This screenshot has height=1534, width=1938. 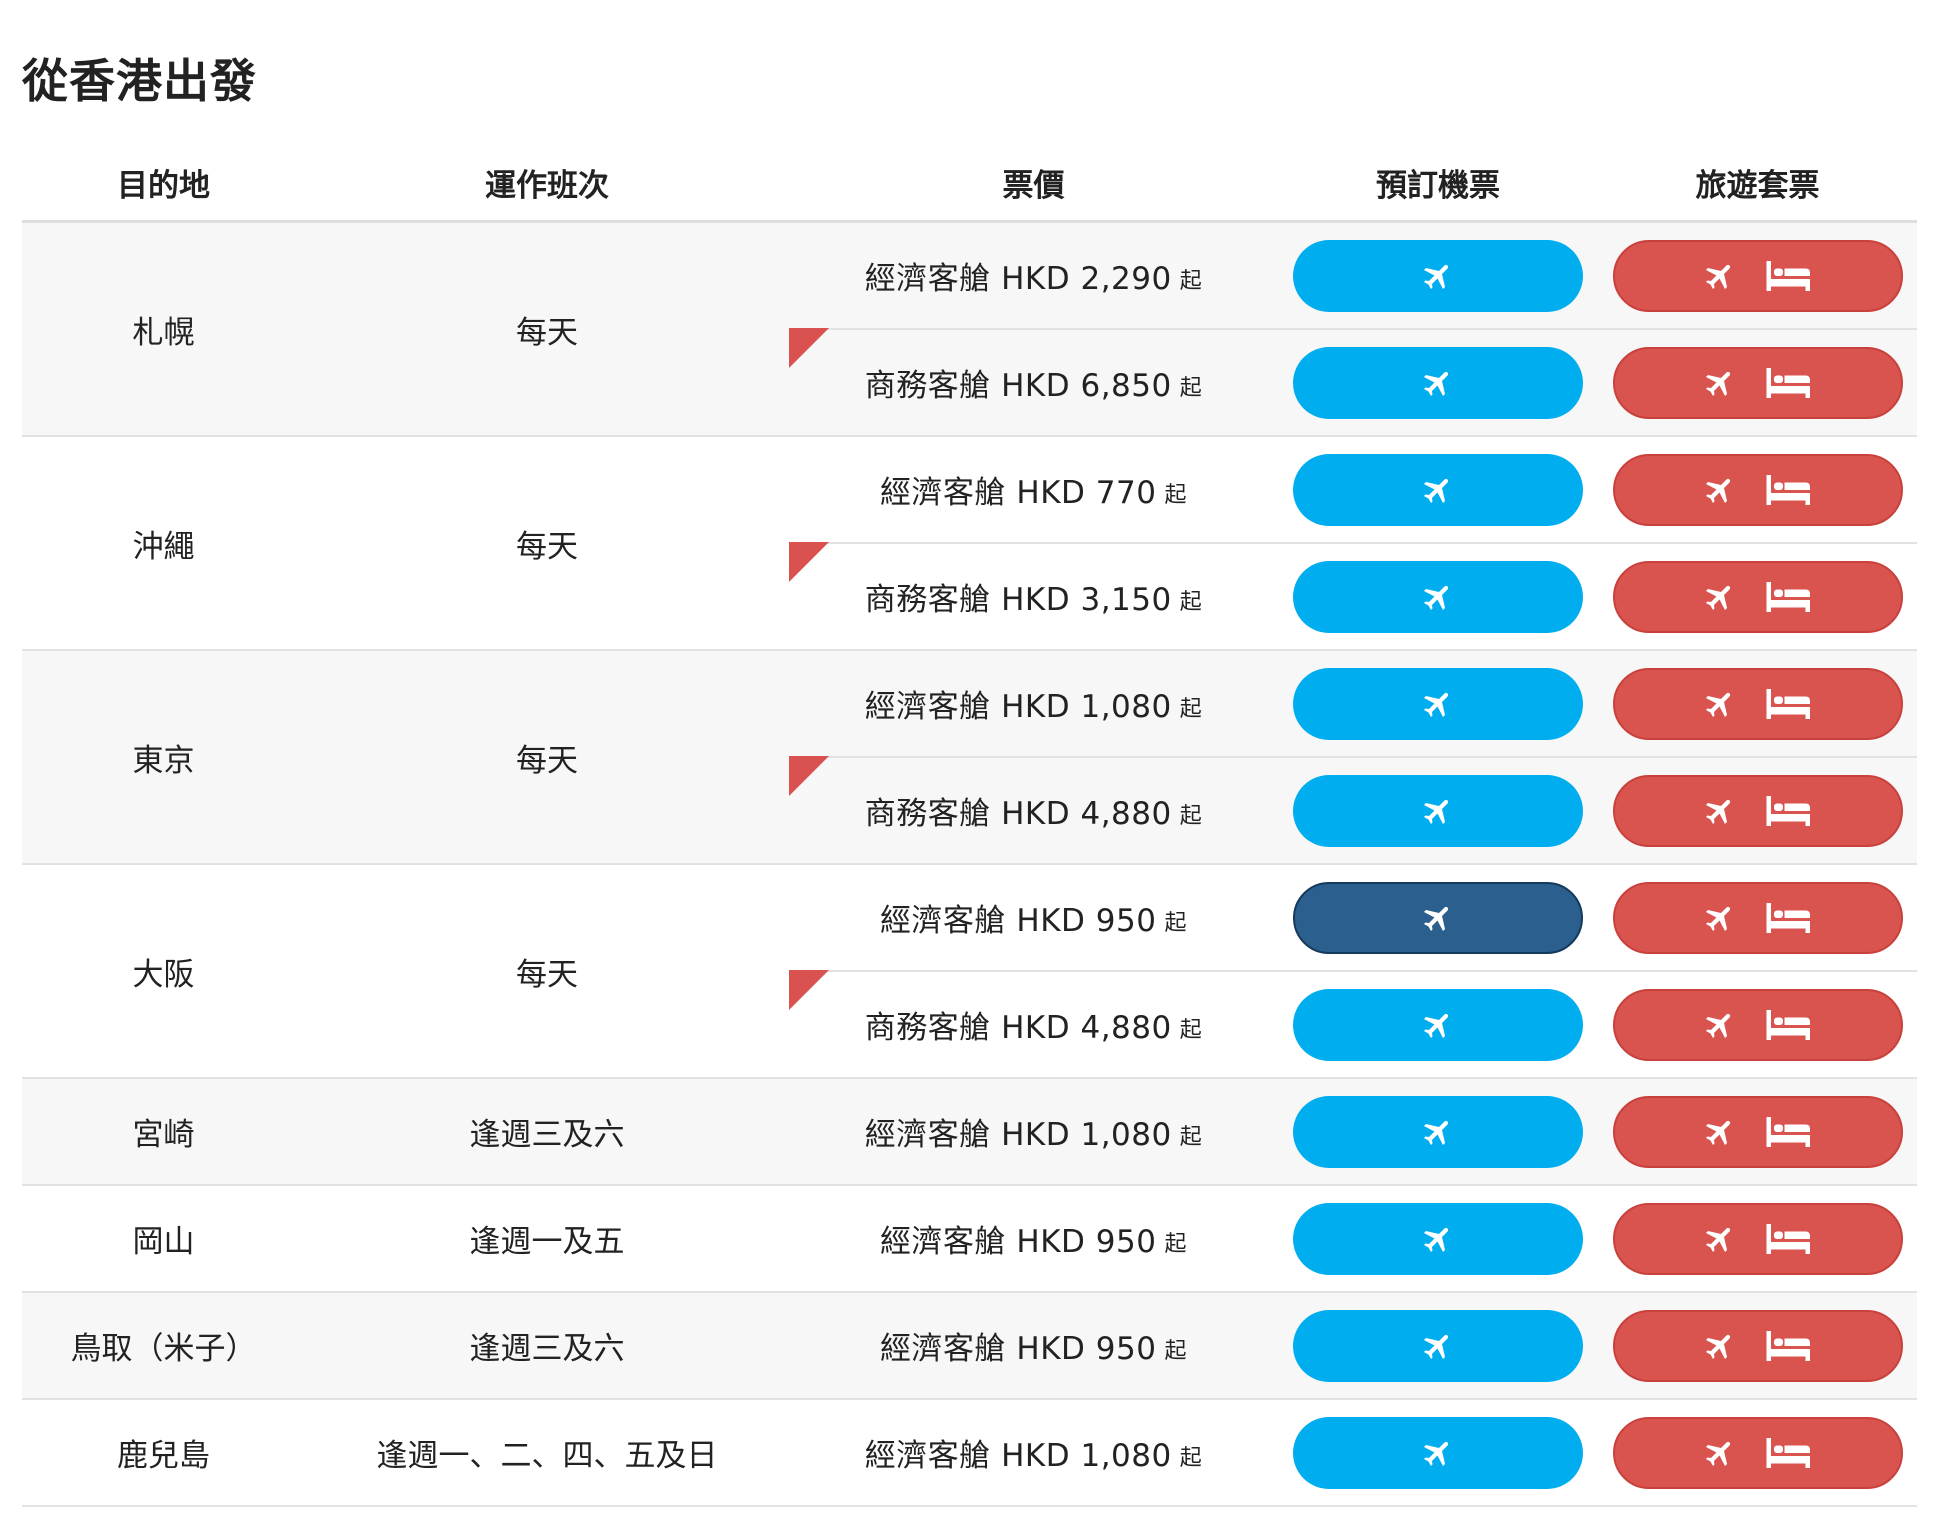 I want to click on route-row: 沖繩 每天 經濟客艙 HKD 770 起 商務客艙 HKD 3,150 起, so click(x=969, y=544).